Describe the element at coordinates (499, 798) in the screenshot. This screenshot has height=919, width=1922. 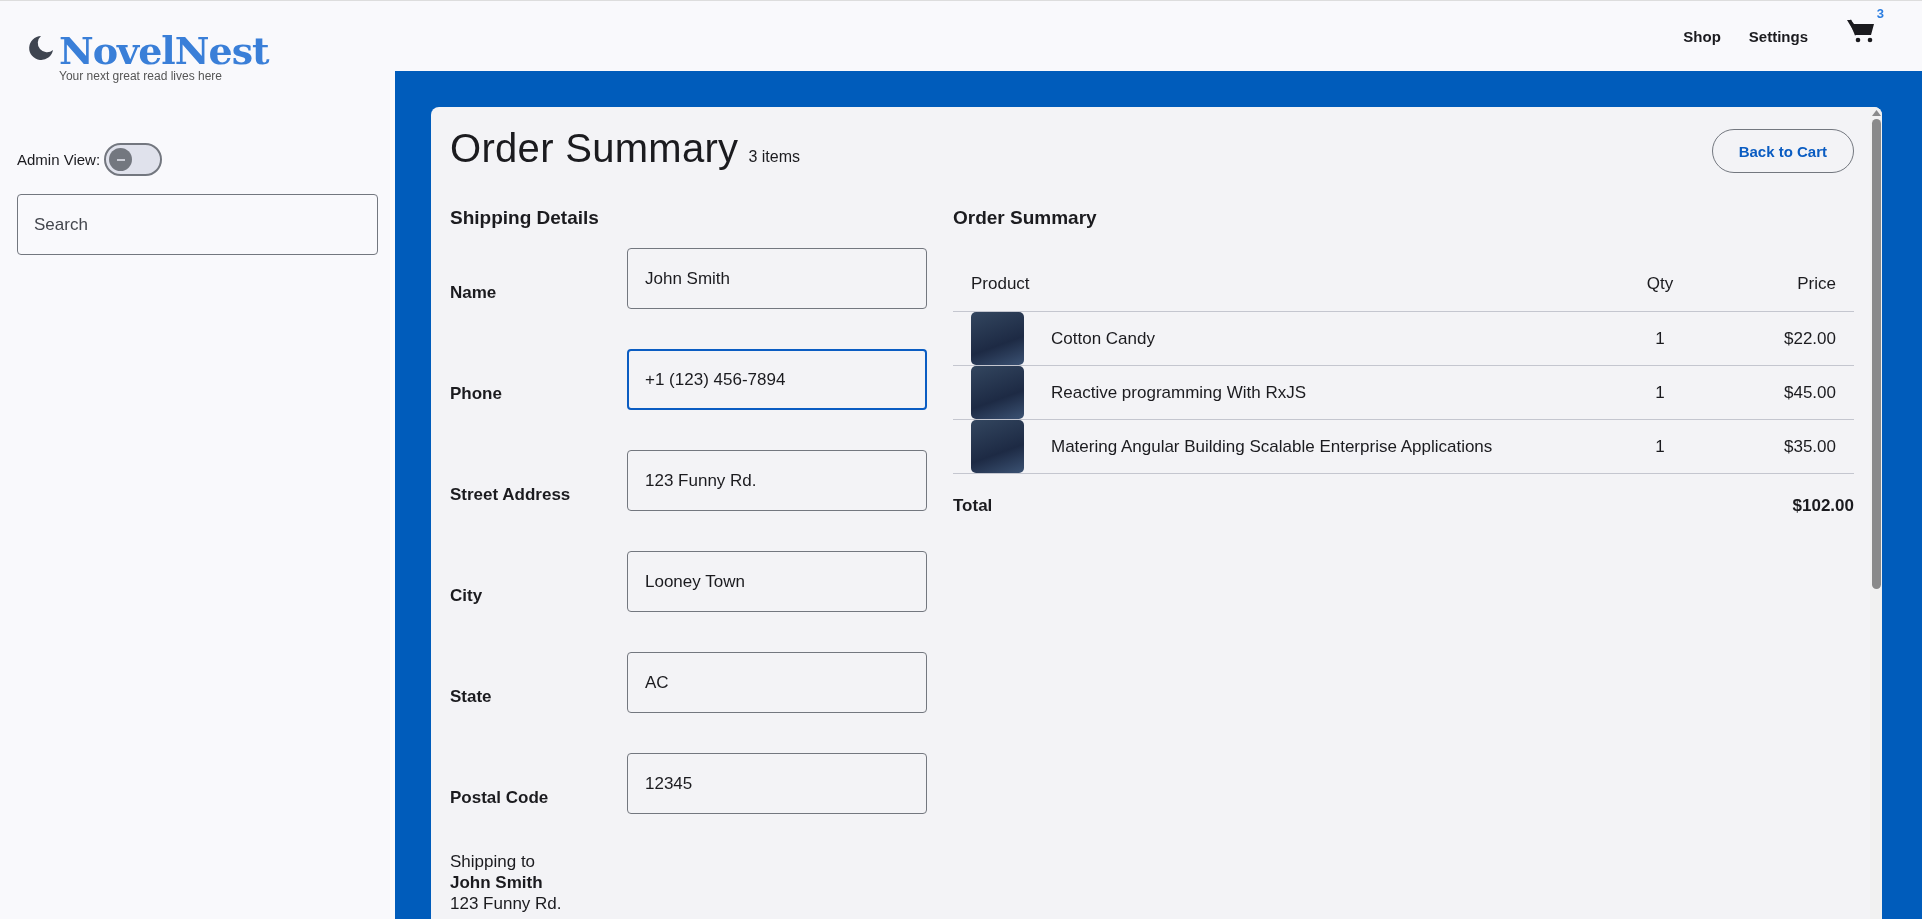
I see `field-label: Postal Code` at that location.